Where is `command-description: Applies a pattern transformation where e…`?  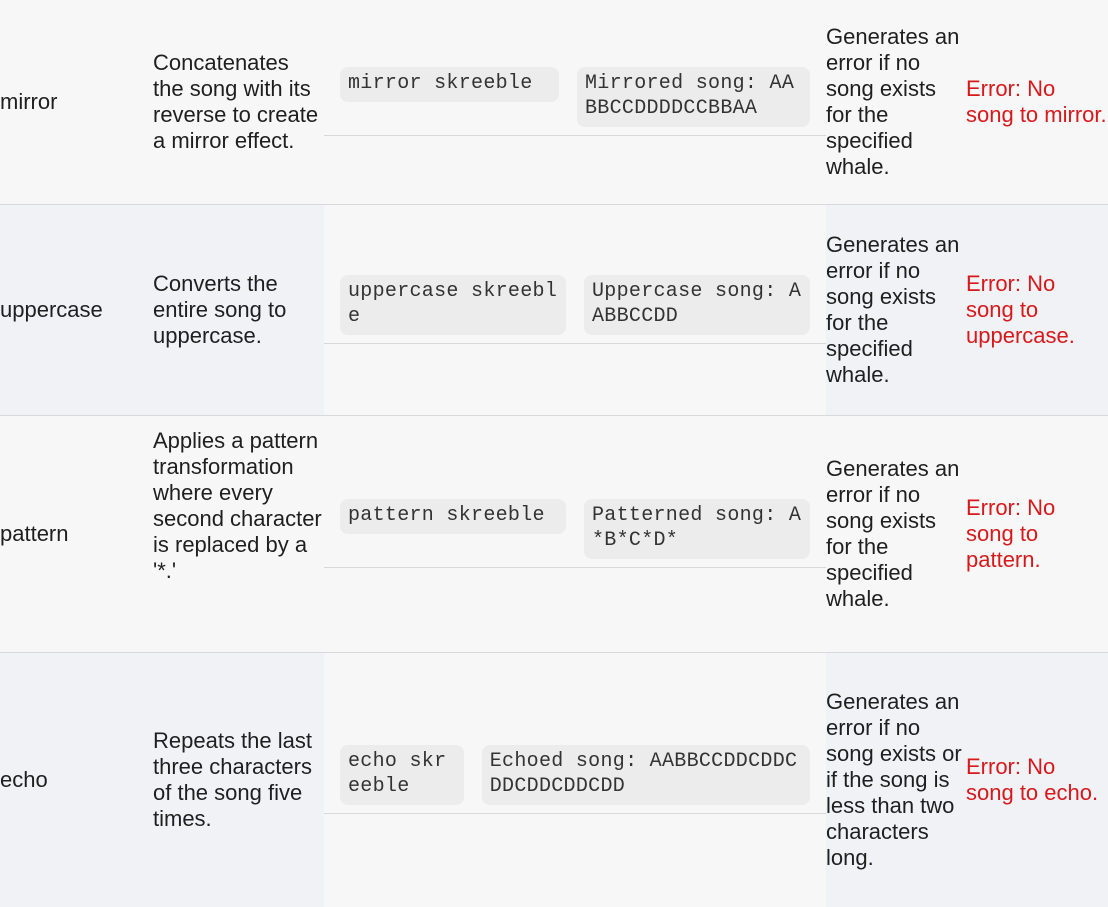
command-description: Applies a pattern transformation where e… is located at coordinates (238, 533).